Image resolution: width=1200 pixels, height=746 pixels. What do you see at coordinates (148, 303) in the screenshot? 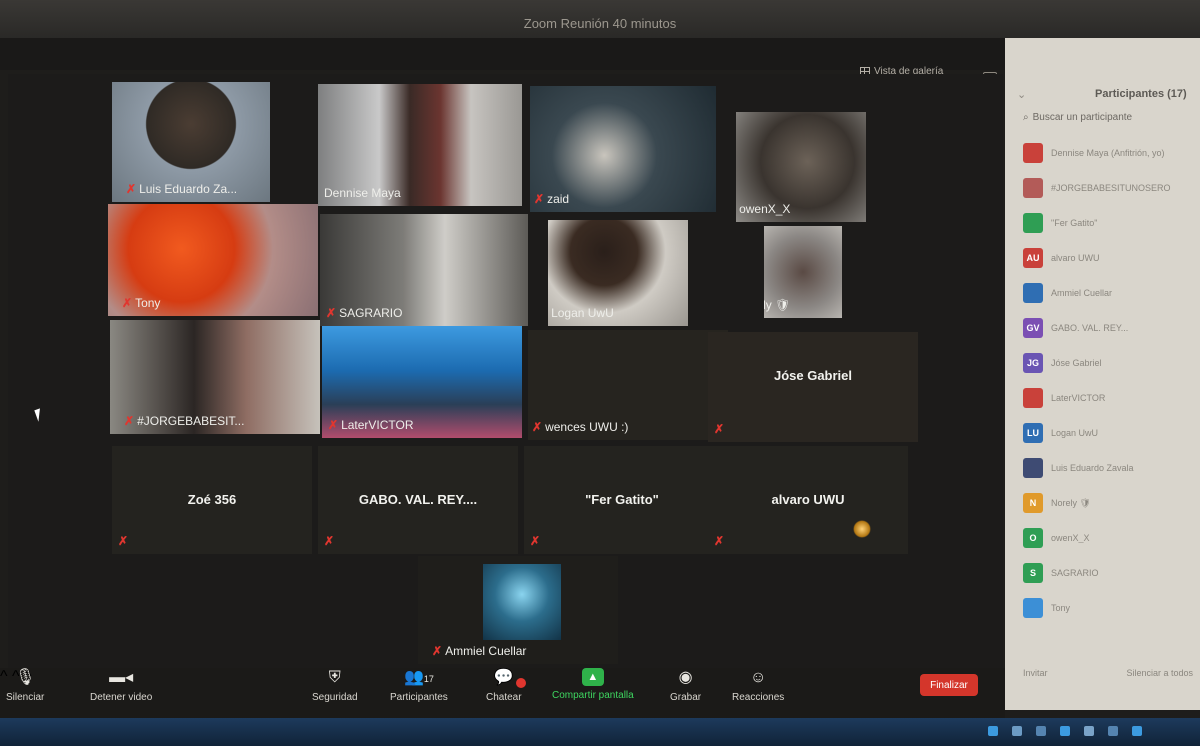
I see `participant-name: Tony` at bounding box center [148, 303].